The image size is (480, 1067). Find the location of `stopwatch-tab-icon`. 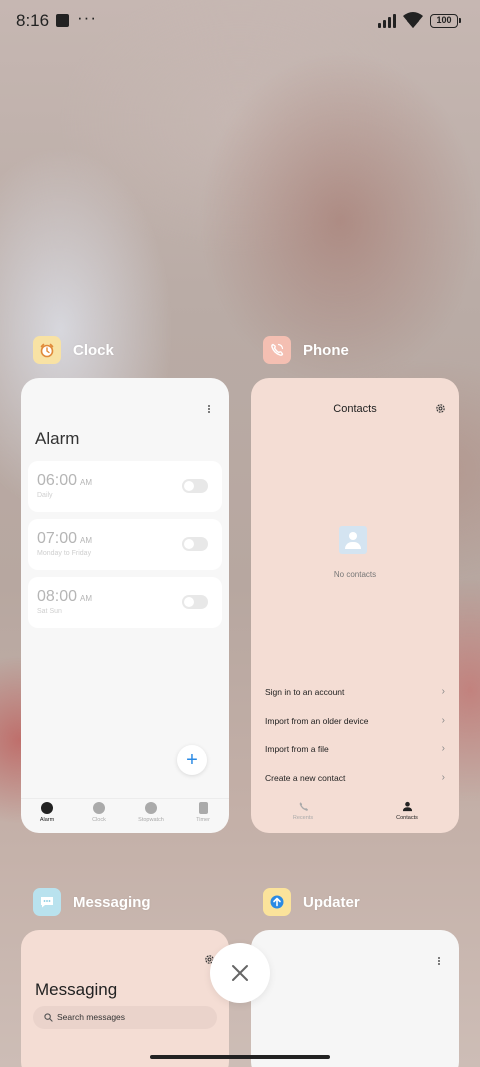

stopwatch-tab-icon is located at coordinates (151, 808).